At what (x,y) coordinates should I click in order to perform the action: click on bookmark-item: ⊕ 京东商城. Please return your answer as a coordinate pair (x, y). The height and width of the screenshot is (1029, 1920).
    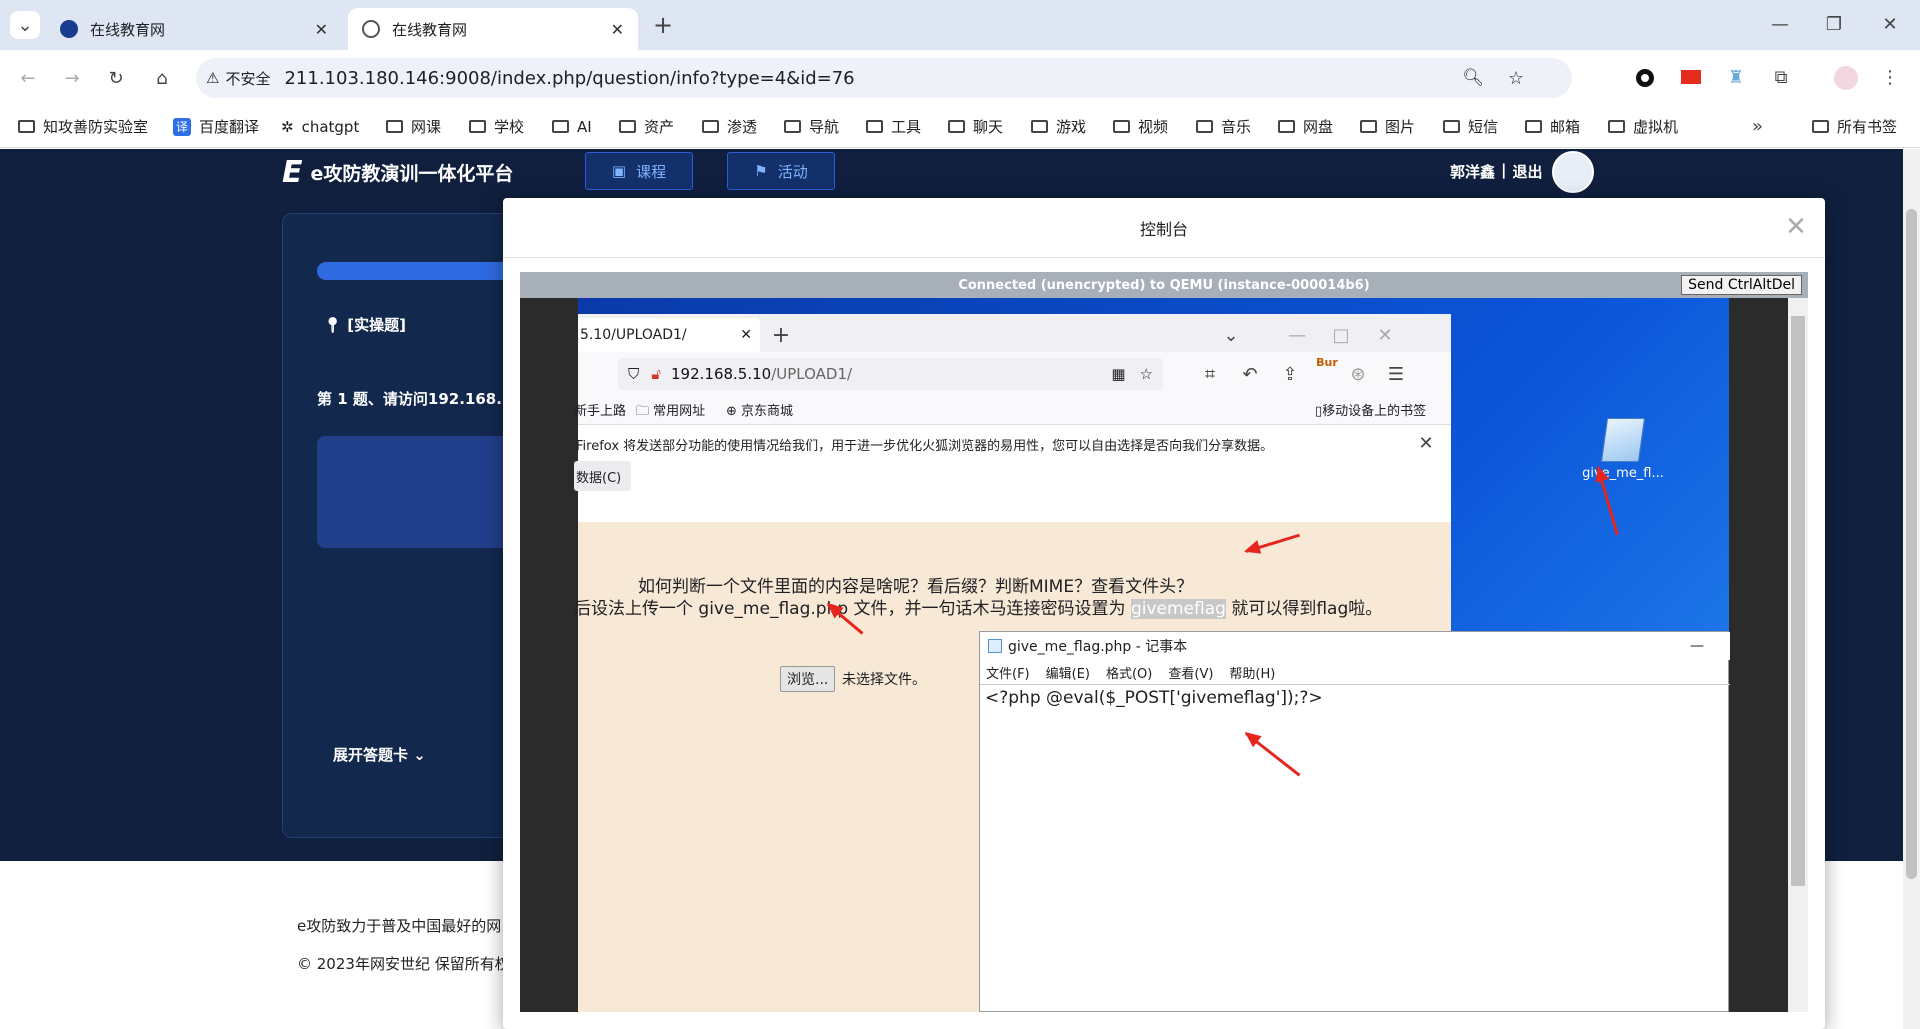
    Looking at the image, I should click on (759, 409).